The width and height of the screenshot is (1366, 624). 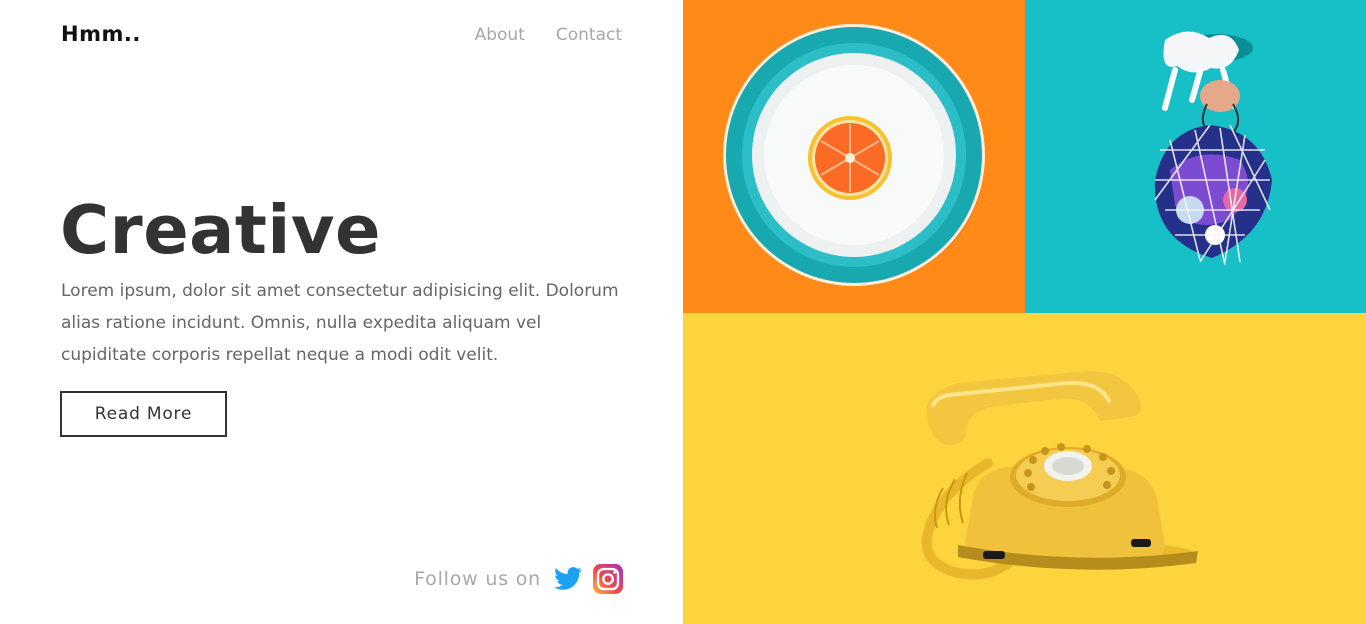 What do you see at coordinates (568, 579) in the screenshot?
I see `twitter-icon` at bounding box center [568, 579].